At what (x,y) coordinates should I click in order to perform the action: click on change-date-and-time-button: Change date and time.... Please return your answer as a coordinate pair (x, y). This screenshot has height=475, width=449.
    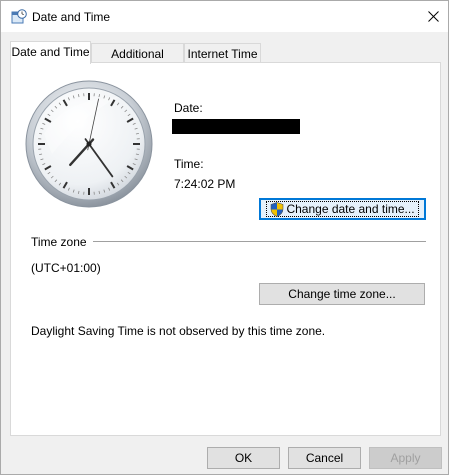
    Looking at the image, I should click on (342, 209).